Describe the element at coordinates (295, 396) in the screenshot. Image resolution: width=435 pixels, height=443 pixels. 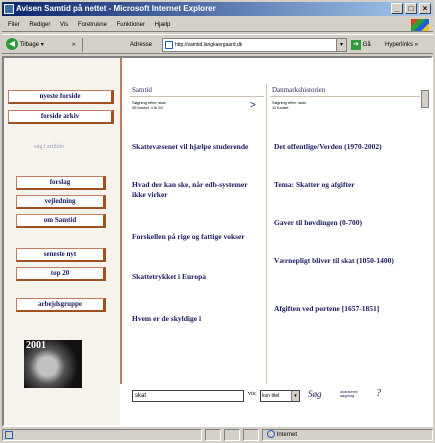
I see `scope-dropdown-icon: ▾` at that location.